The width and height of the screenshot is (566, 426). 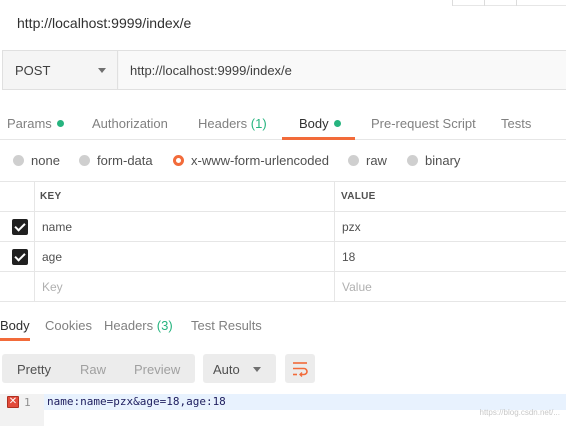 What do you see at coordinates (226, 369) in the screenshot?
I see `format-label: Auto` at bounding box center [226, 369].